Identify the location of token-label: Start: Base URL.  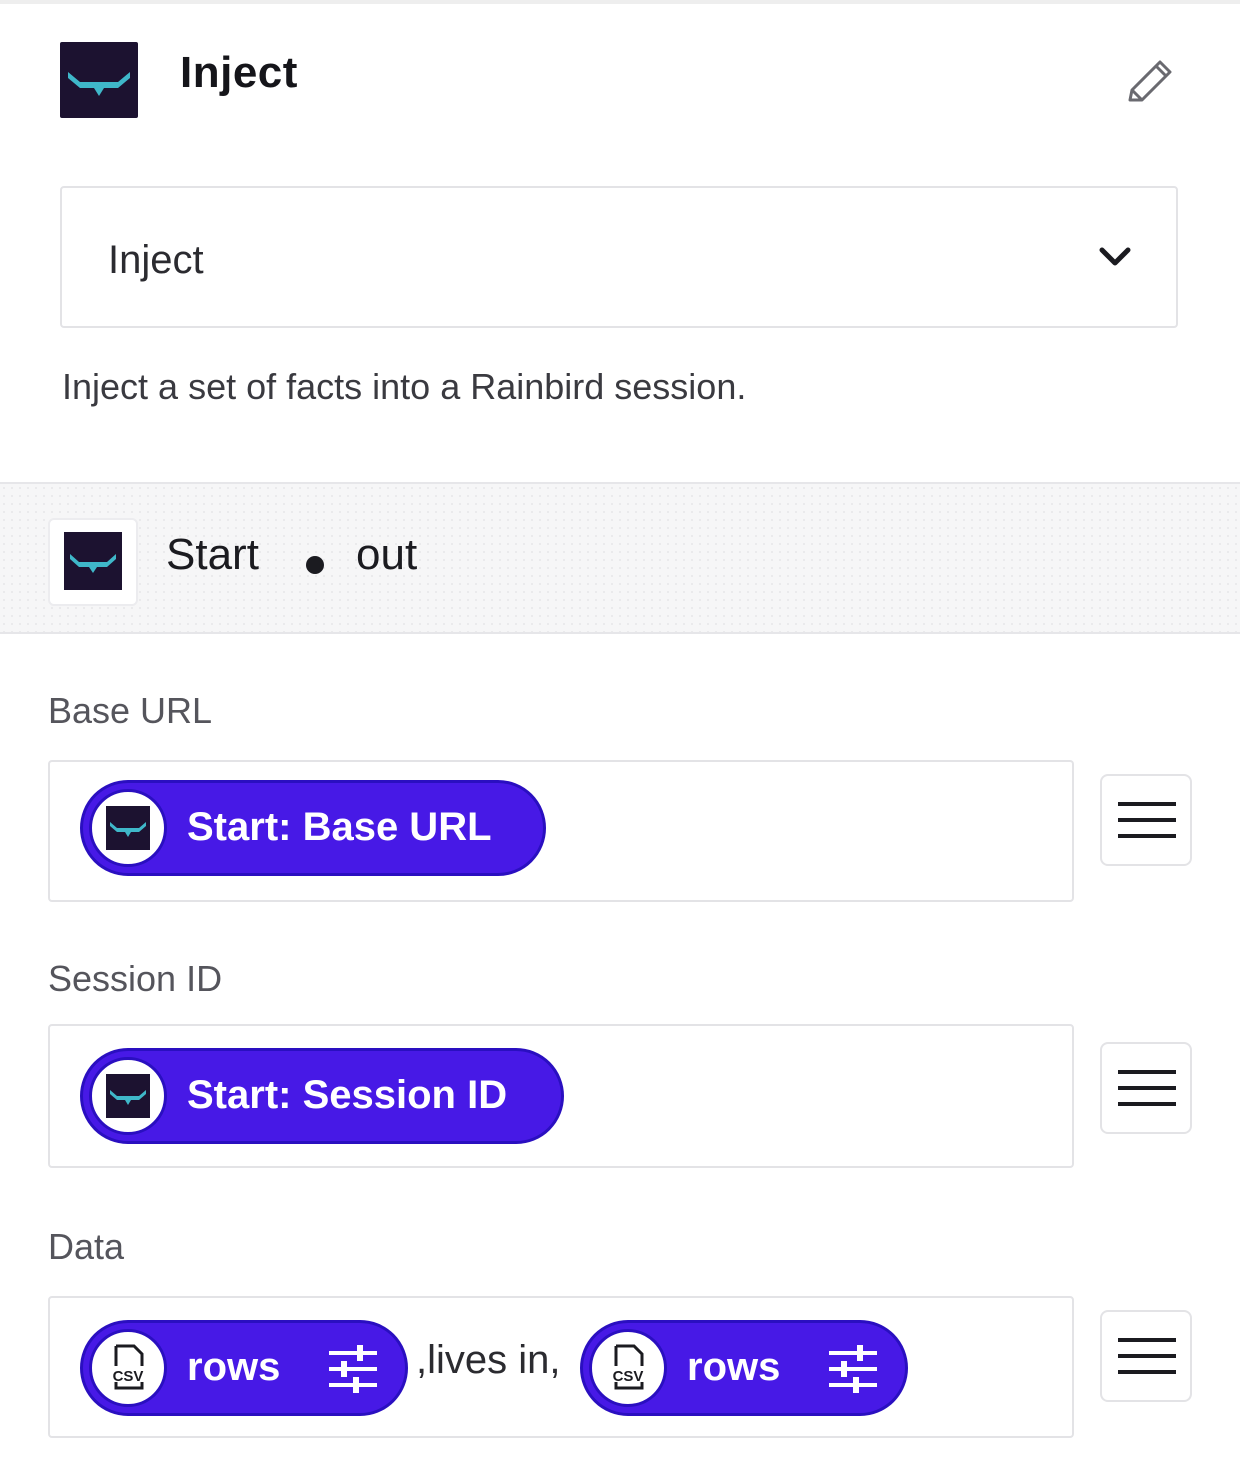
(339, 827).